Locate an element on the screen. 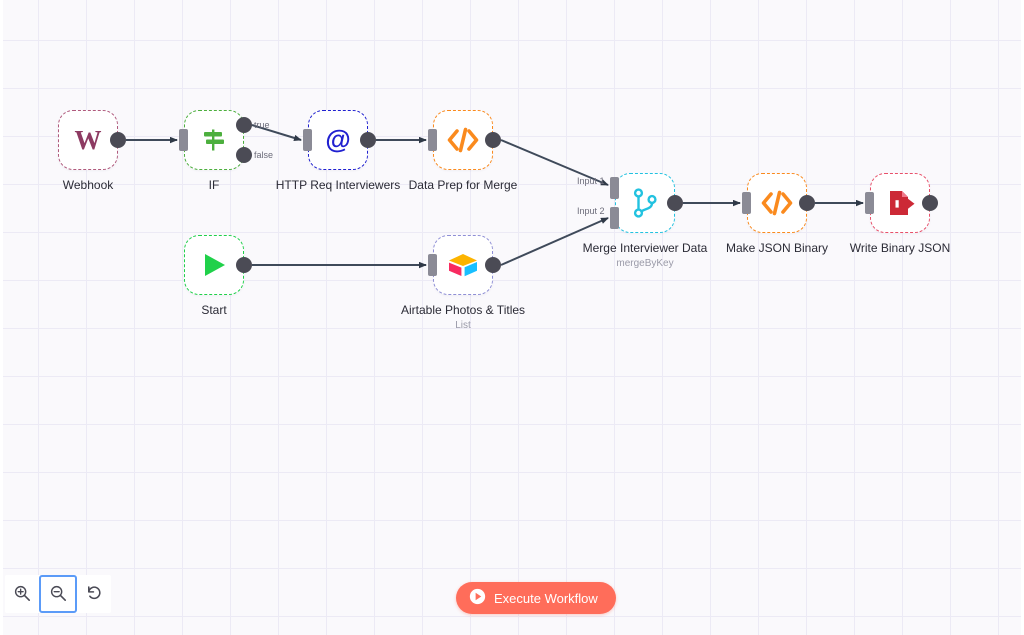  execute-workflow-label: Execute Workflow is located at coordinates (546, 598).